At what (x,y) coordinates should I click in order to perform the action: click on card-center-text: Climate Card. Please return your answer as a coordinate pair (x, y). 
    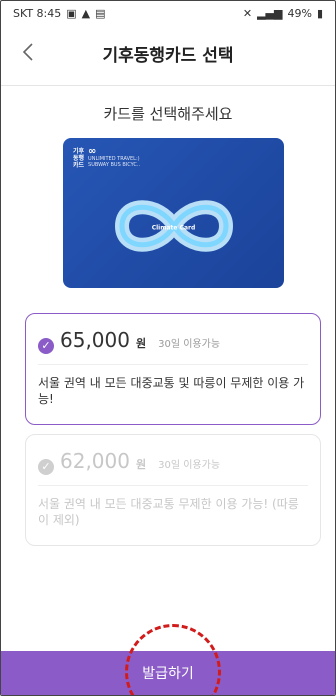
    Looking at the image, I should click on (173, 228).